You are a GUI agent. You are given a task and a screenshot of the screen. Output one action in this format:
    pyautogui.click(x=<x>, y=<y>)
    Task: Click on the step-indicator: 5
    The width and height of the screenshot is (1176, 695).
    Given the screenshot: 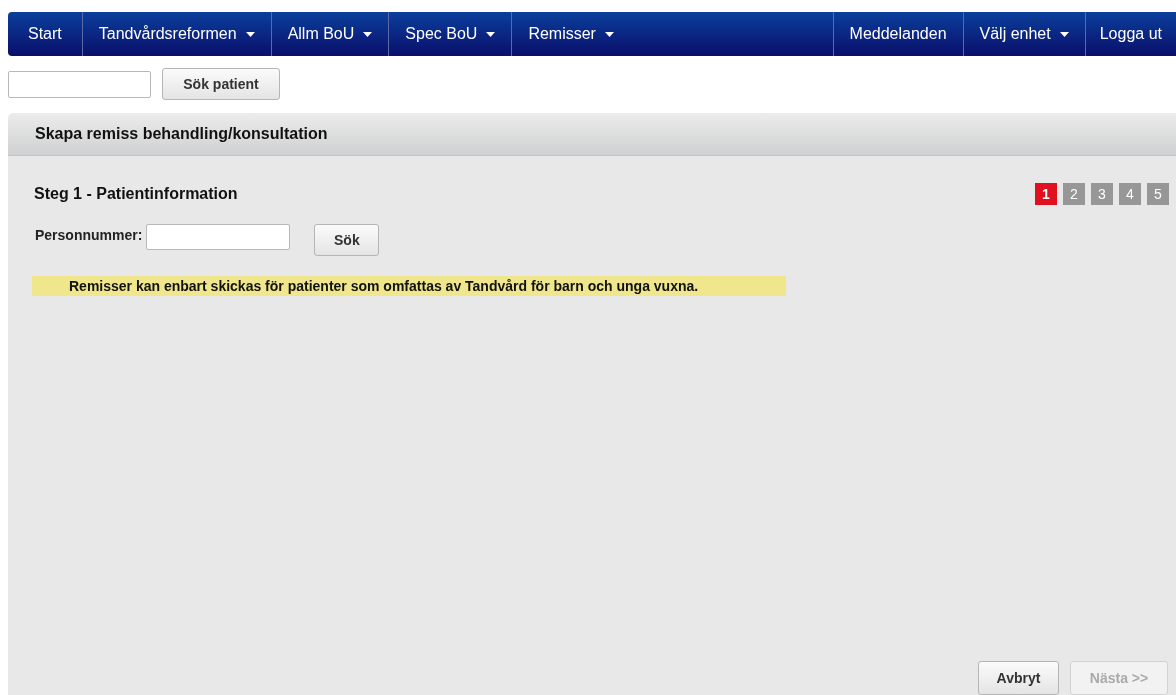 What is the action you would take?
    pyautogui.click(x=1158, y=194)
    